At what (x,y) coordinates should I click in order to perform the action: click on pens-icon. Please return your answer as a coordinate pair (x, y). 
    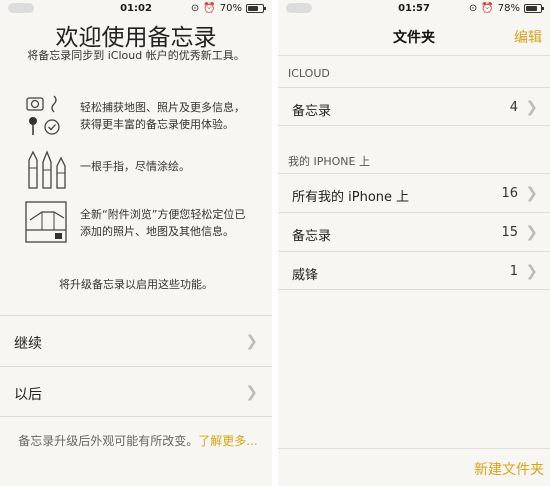
    Looking at the image, I should click on (47, 169).